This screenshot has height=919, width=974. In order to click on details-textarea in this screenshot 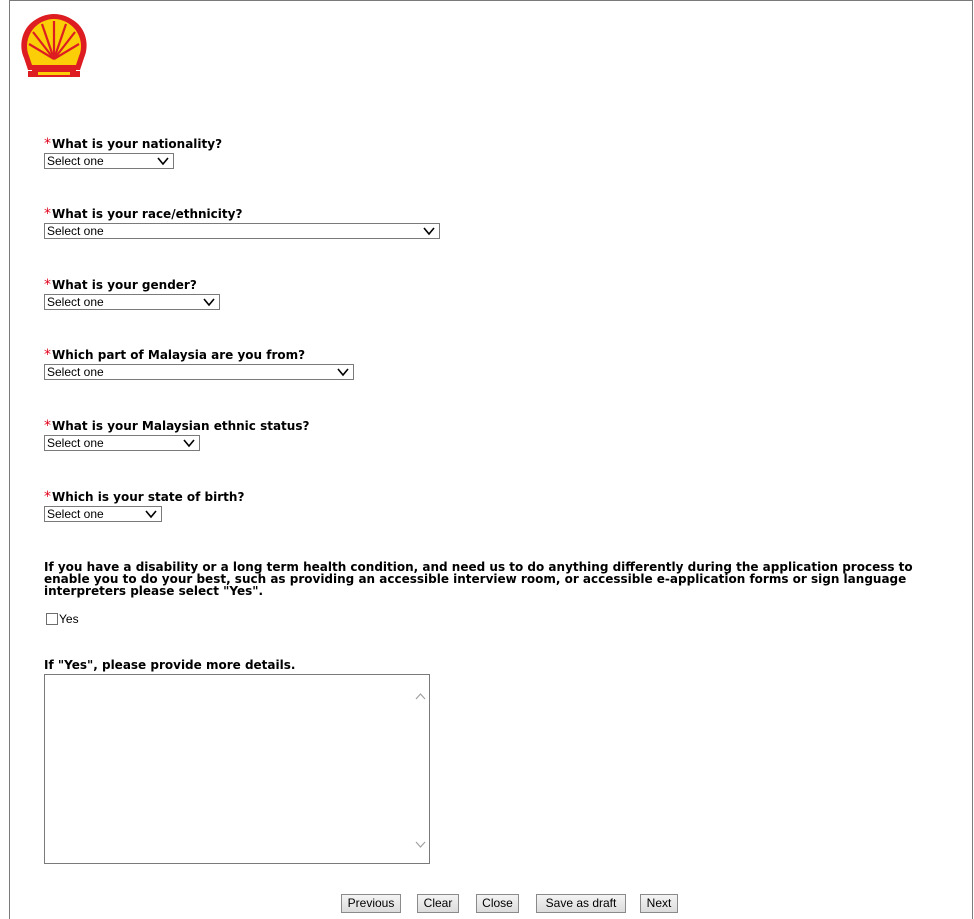, I will do `click(237, 769)`.